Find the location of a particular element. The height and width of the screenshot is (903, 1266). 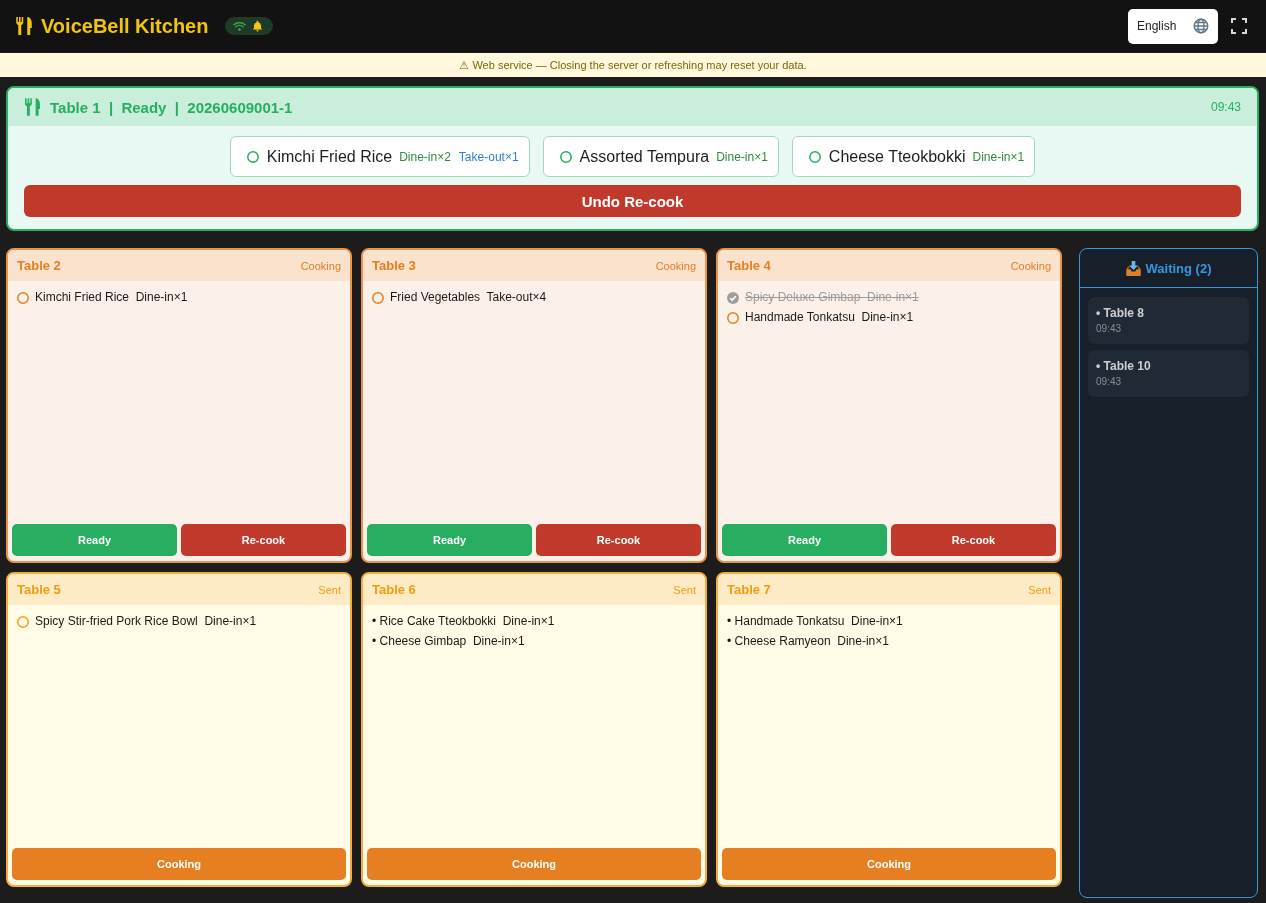

order-item: • Cheese Gimbap Dine-in×1 is located at coordinates (448, 641).